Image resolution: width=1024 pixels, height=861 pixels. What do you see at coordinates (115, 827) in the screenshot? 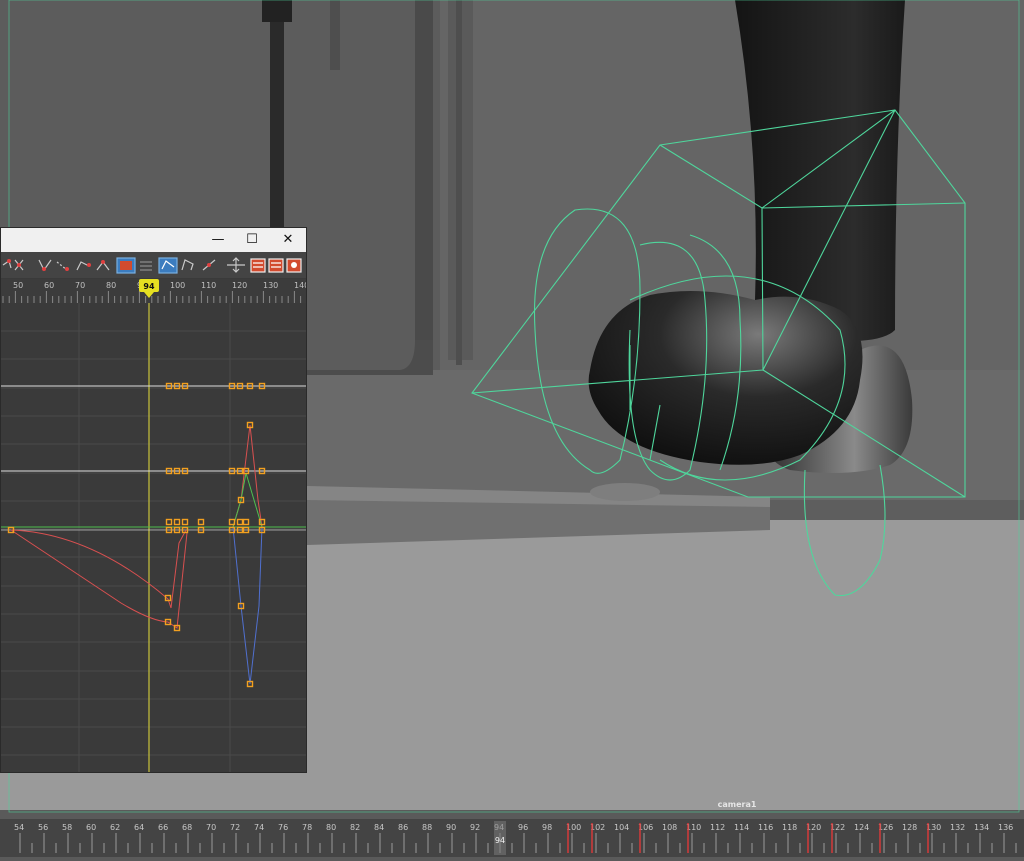
I see `timeline-tick-label: 62` at bounding box center [115, 827].